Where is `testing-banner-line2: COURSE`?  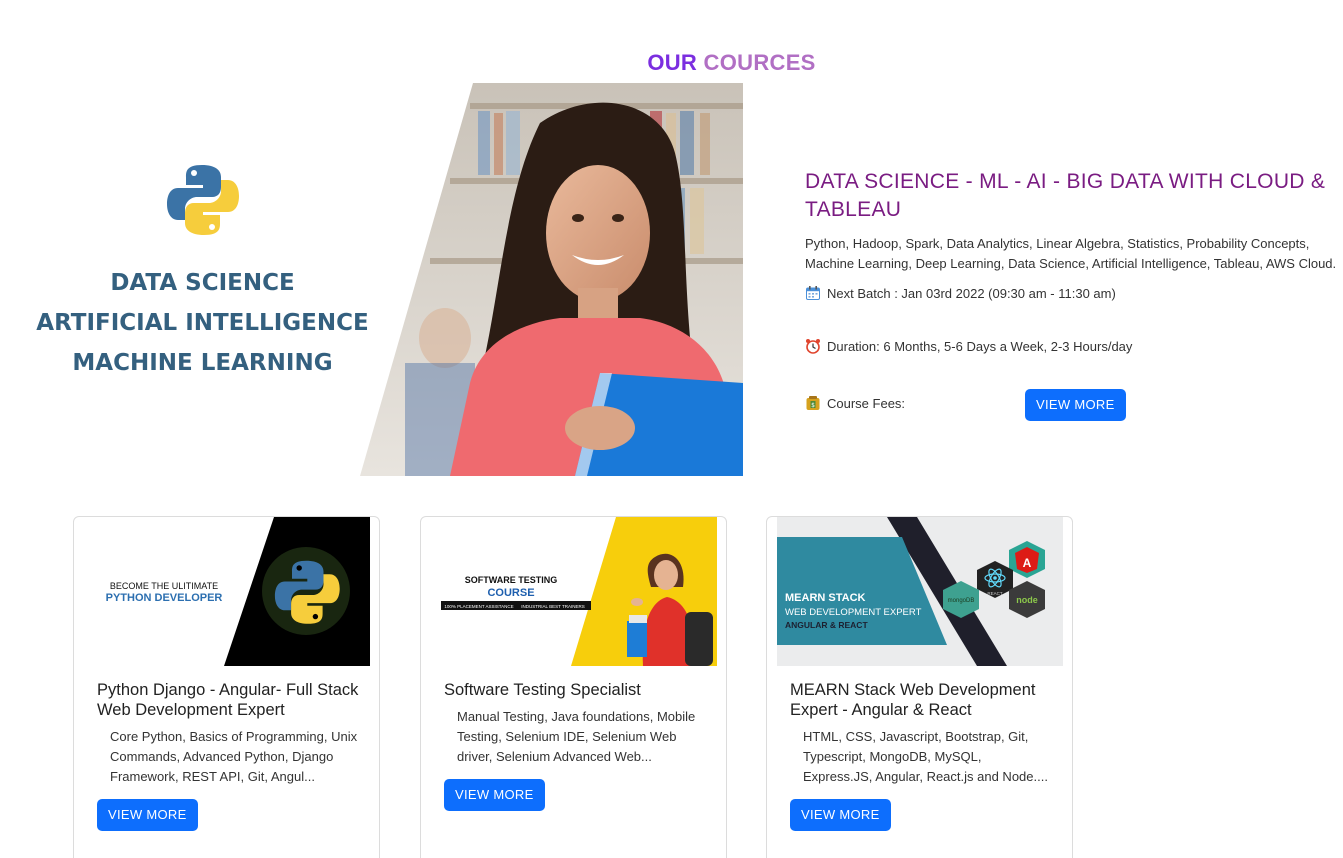 testing-banner-line2: COURSE is located at coordinates (510, 593).